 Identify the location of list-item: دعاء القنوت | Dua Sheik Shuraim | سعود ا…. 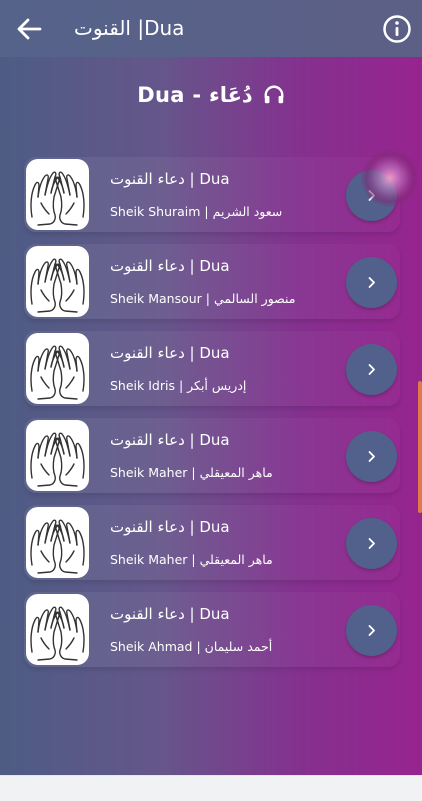
(212, 194).